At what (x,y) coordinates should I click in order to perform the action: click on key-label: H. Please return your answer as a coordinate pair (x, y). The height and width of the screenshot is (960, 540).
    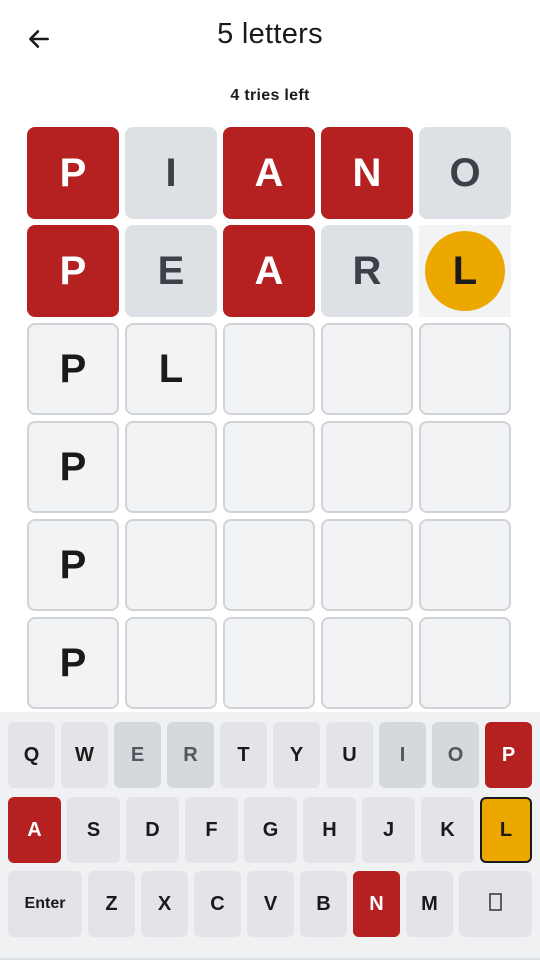
    Looking at the image, I should click on (329, 829).